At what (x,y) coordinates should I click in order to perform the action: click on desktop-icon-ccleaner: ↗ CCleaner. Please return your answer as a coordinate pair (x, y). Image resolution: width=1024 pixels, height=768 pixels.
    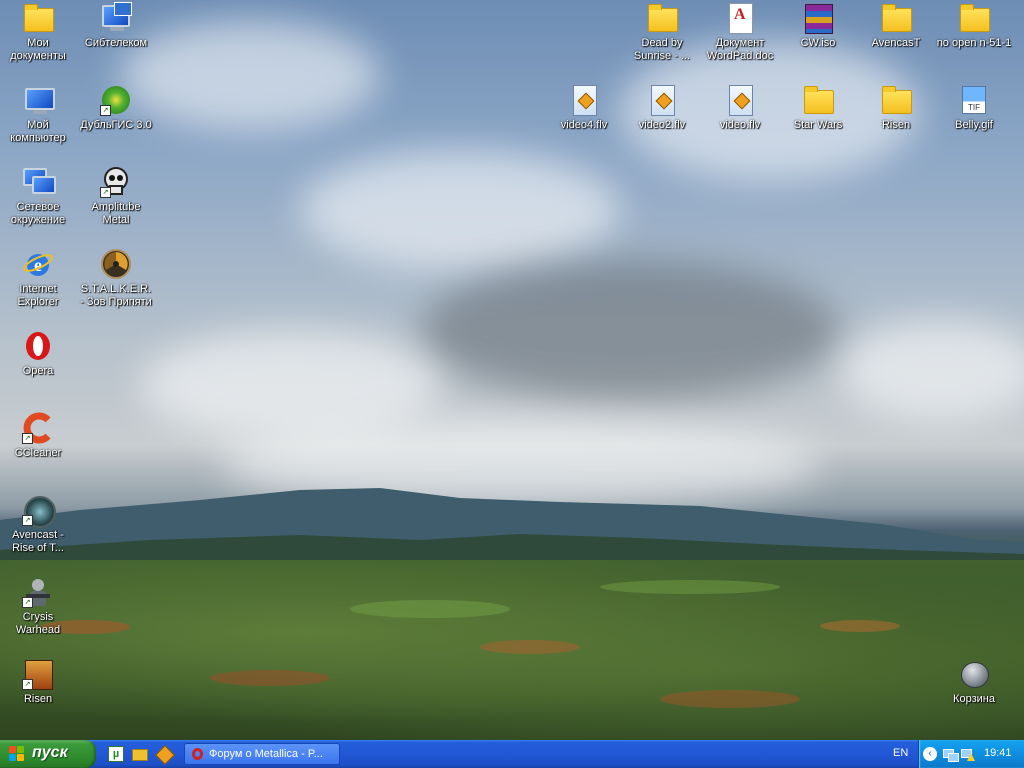
    Looking at the image, I should click on (38, 436).